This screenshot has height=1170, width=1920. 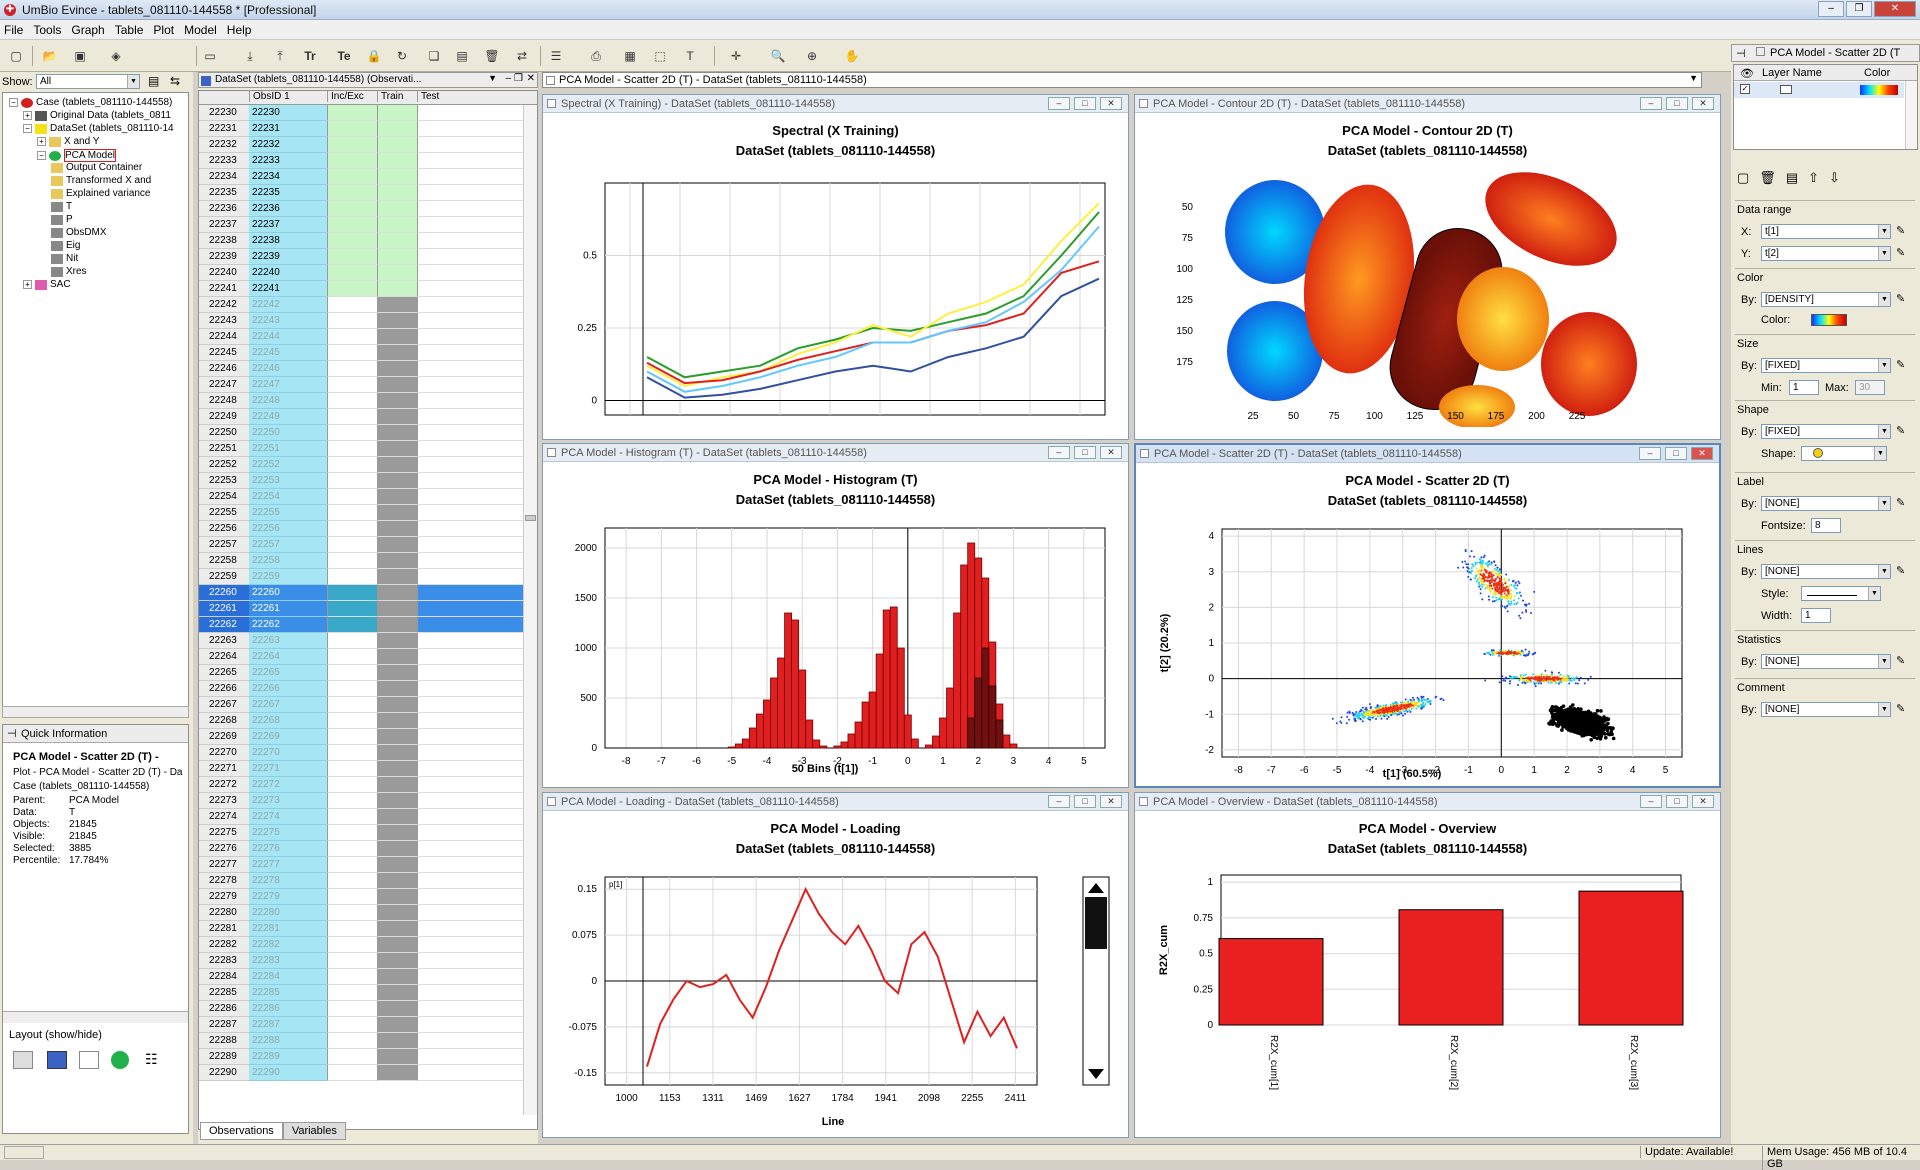 I want to click on x-edit-icon: ✎, so click(x=1900, y=230).